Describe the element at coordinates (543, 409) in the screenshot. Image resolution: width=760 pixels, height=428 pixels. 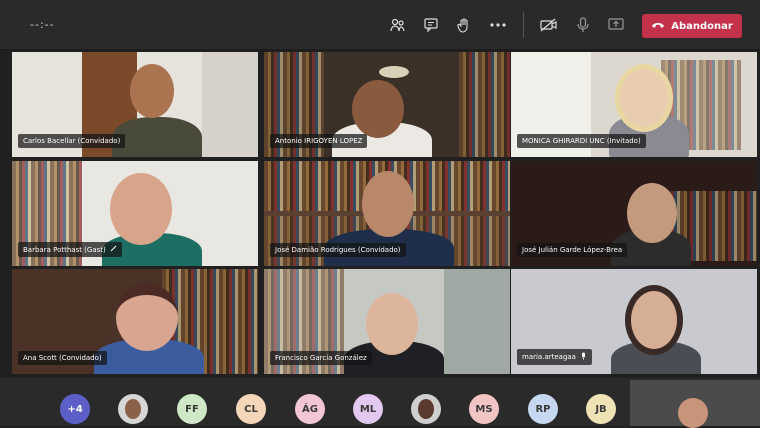
I see `avatar: RP` at that location.